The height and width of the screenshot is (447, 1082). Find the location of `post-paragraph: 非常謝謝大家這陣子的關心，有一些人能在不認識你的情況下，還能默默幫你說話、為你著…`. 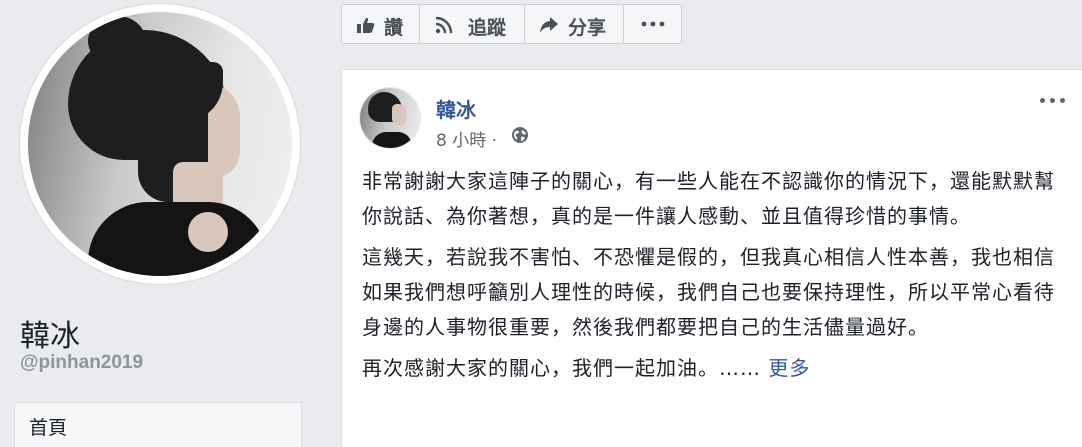

post-paragraph: 非常謝謝大家這陣子的關心，有一些人能在不認識你的情況下，還能默默幫你說話、為你著… is located at coordinates (708, 198).